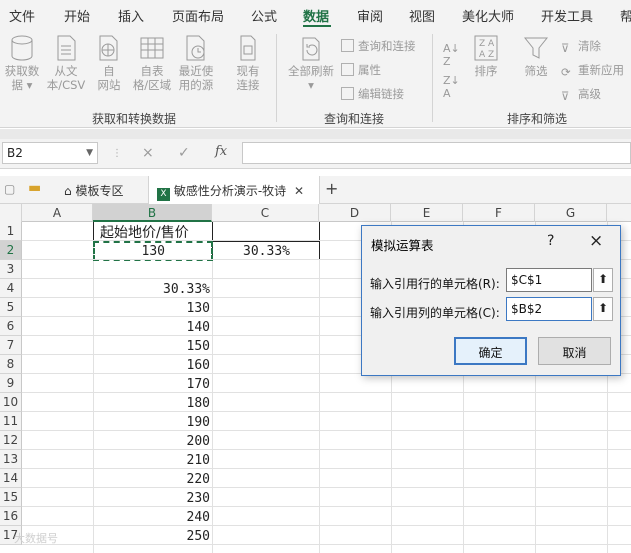 This screenshot has width=631, height=553. Describe the element at coordinates (148, 153) in the screenshot. I see `cancel-formula-icon: ×` at that location.